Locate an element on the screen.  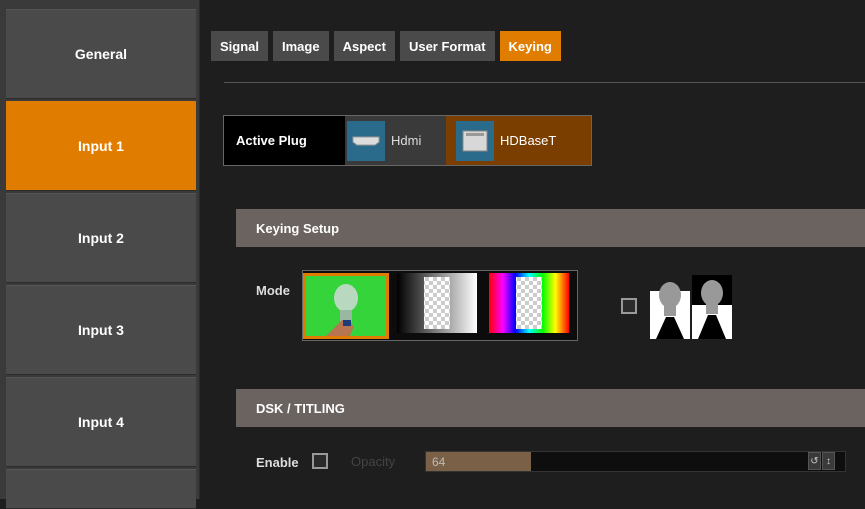
mode-chroma-button is located at coordinates (346, 306).